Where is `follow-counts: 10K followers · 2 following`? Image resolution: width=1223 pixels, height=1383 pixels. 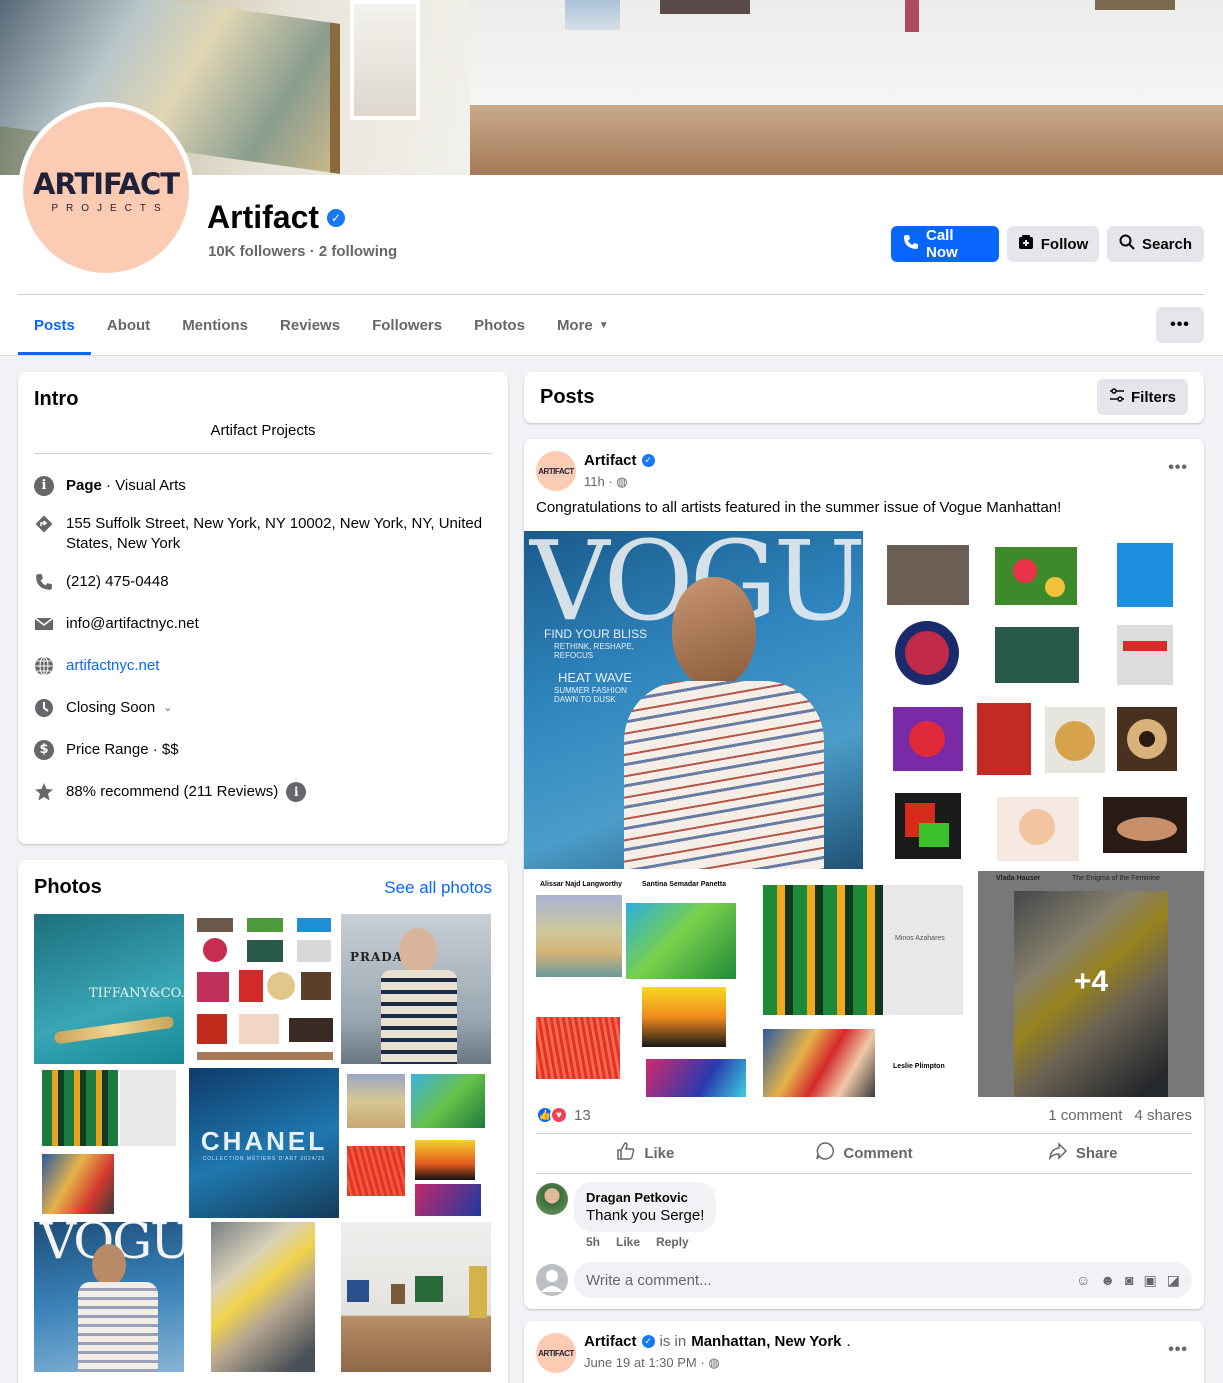
follow-counts: 10K followers · 2 following is located at coordinates (302, 251).